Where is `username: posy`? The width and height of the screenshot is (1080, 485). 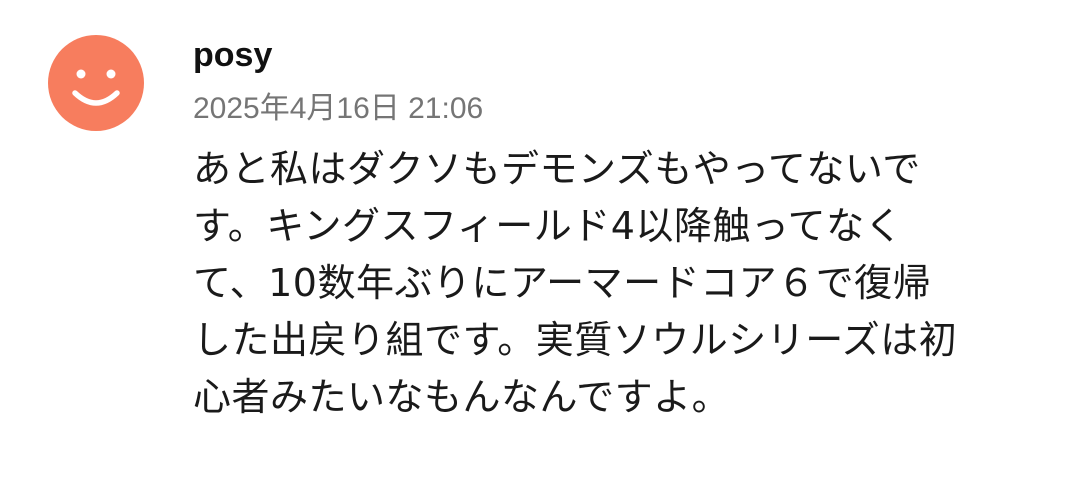 username: posy is located at coordinates (623, 55).